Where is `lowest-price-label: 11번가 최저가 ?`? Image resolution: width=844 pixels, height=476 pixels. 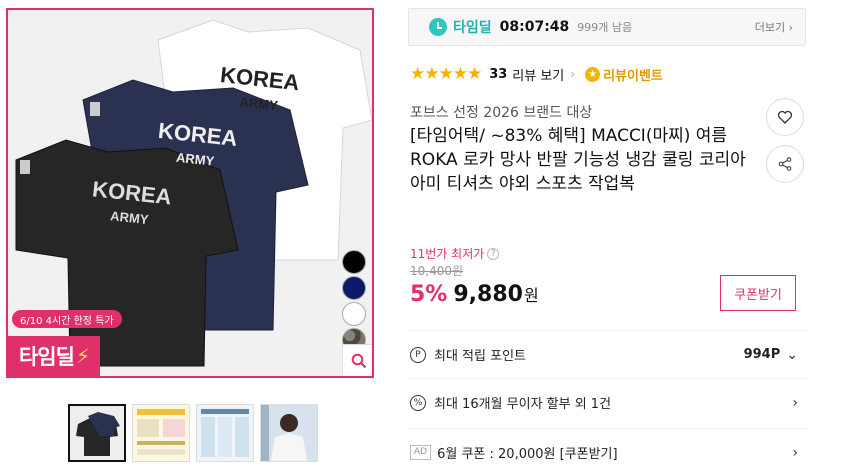 lowest-price-label: 11번가 최저가 ? is located at coordinates (455, 253).